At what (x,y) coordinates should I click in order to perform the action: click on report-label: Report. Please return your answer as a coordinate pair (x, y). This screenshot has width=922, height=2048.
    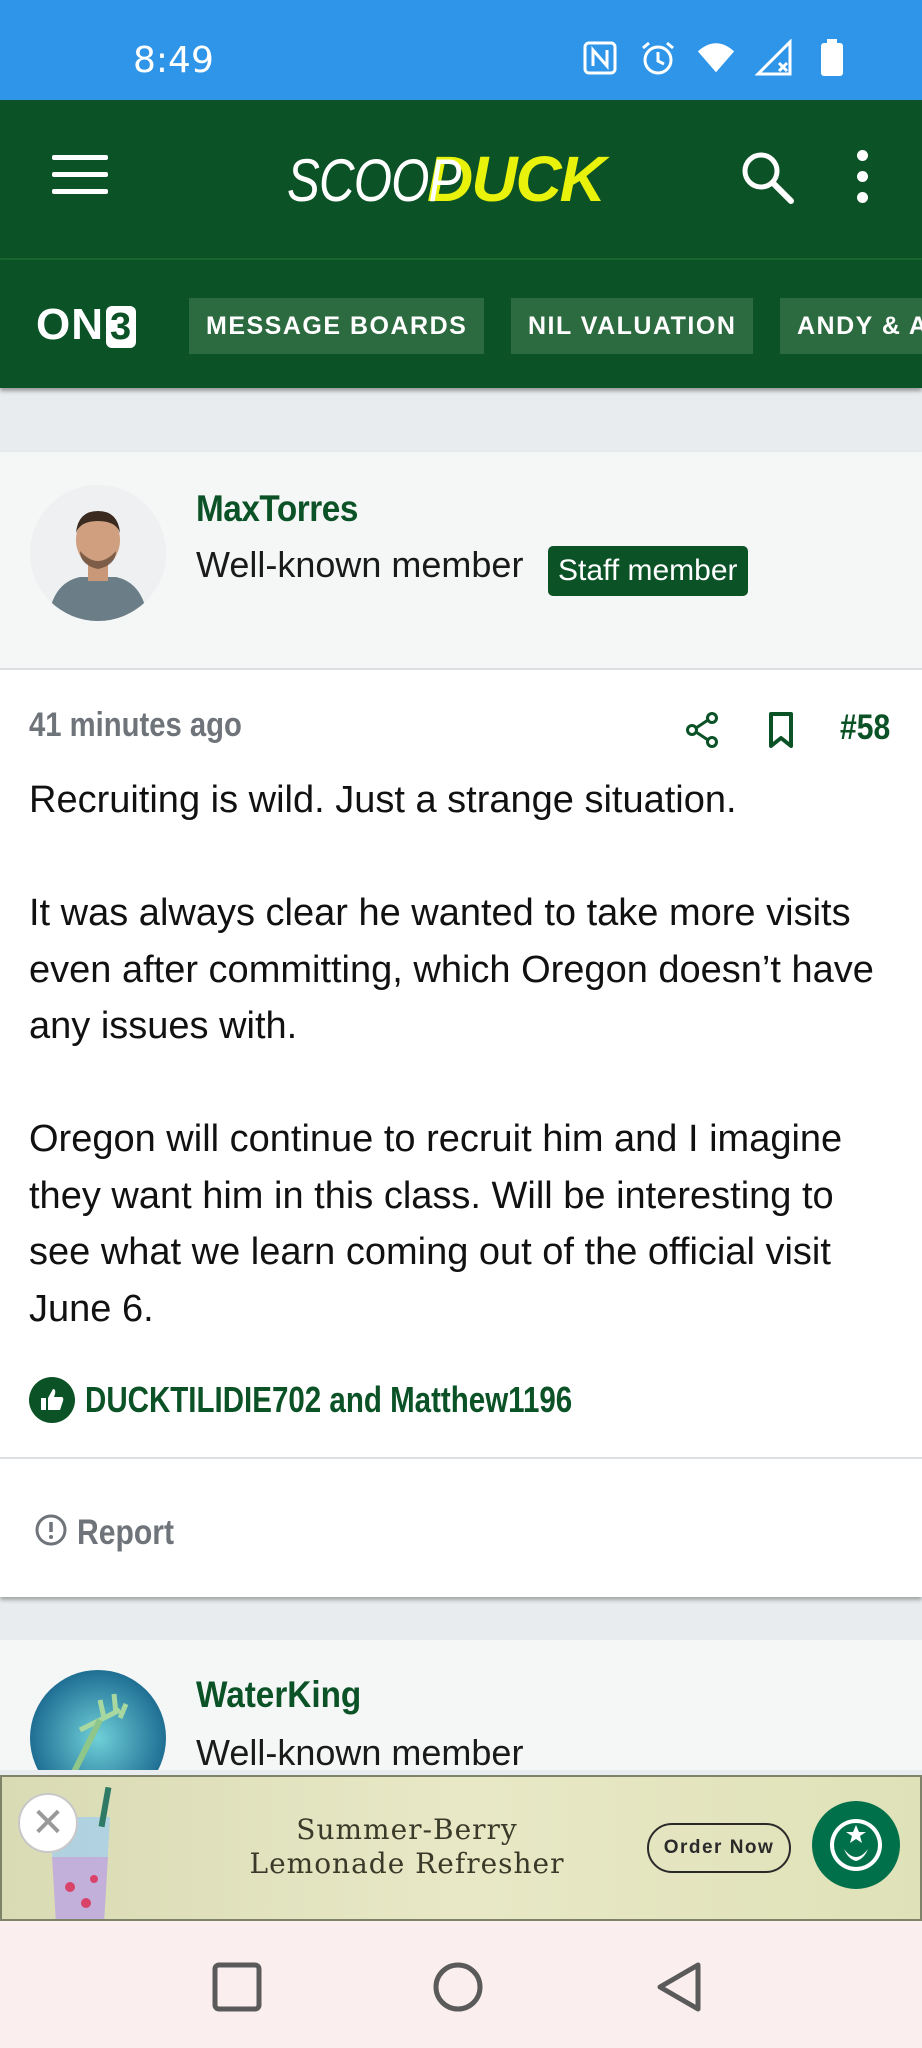
    Looking at the image, I should click on (125, 1532).